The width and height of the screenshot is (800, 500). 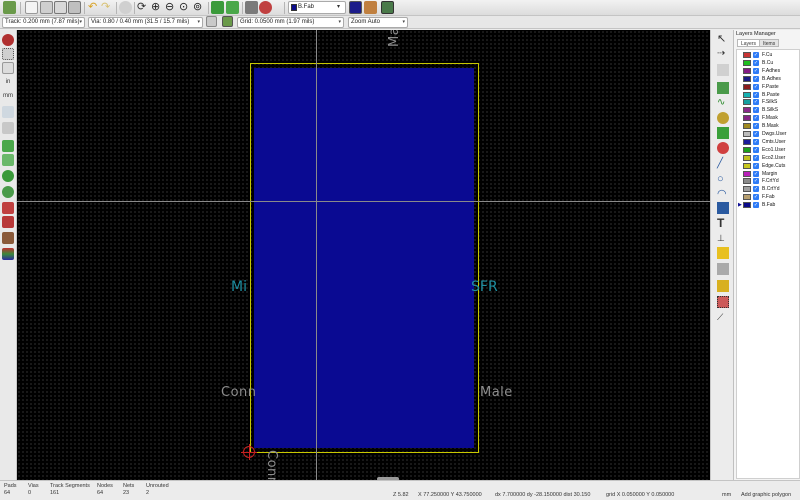 I want to click on add-text-icon: T, so click(x=723, y=223).